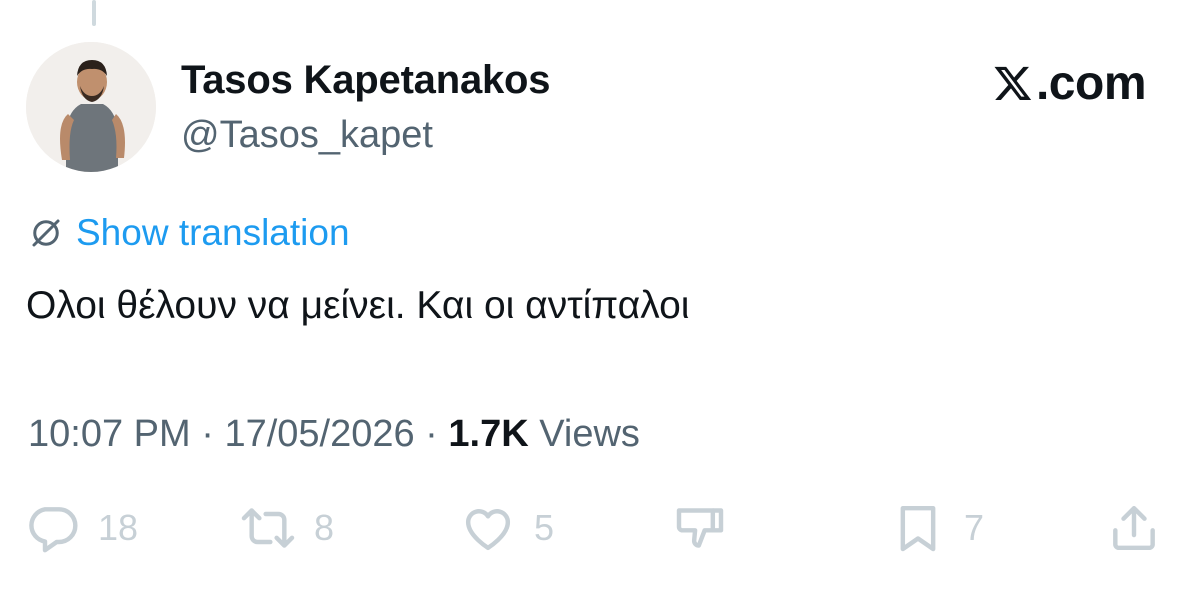 The width and height of the screenshot is (1200, 593). I want to click on user-handle: @Tasos_kapet, so click(307, 135).